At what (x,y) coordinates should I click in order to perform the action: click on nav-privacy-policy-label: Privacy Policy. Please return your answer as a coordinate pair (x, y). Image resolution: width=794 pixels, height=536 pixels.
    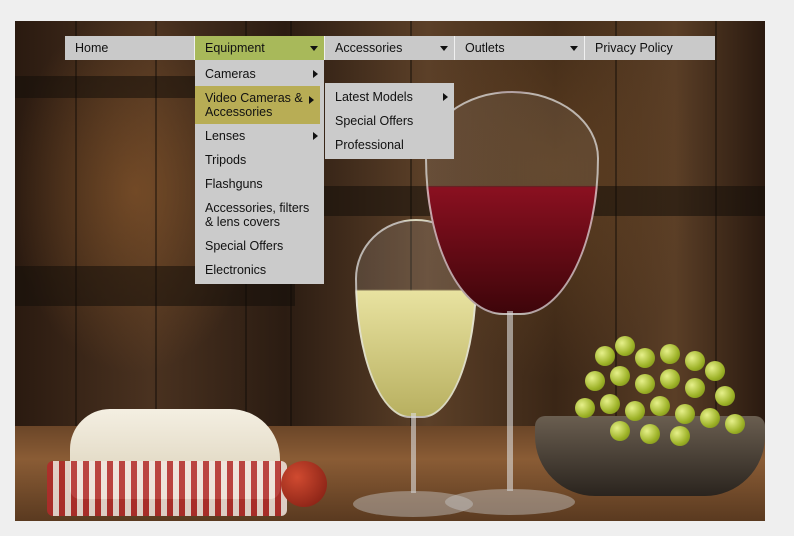
    Looking at the image, I should click on (634, 48).